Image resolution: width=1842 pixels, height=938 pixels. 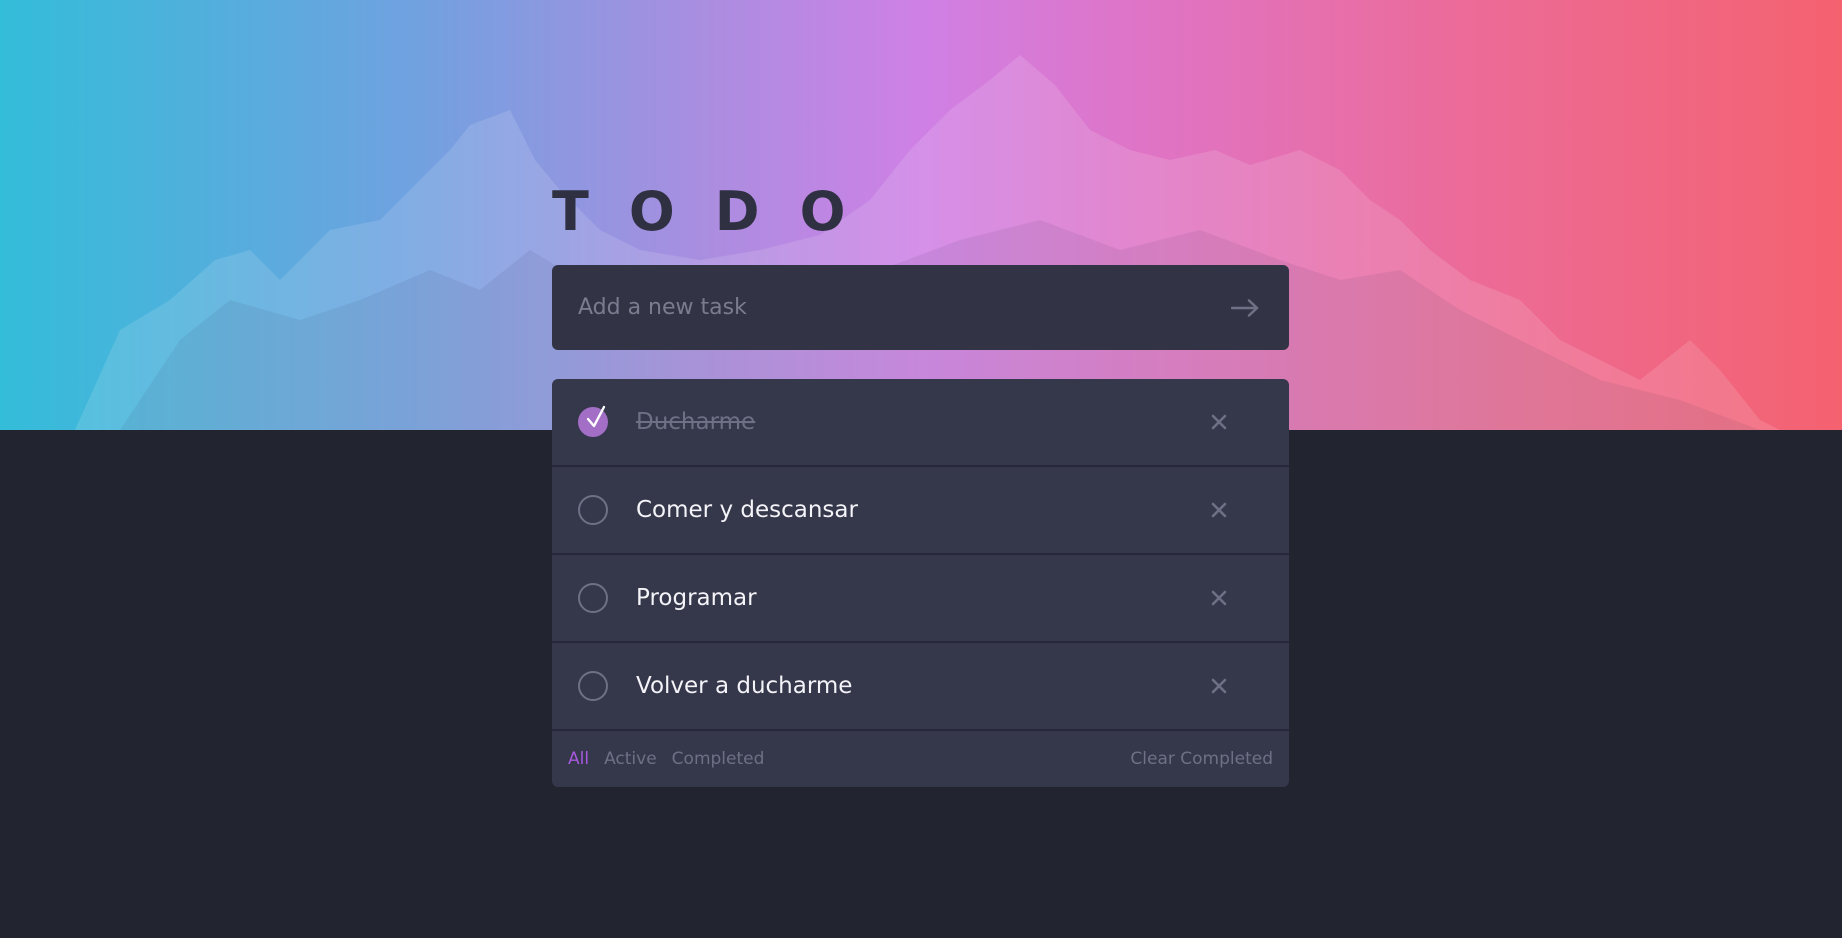 I want to click on app-title: TODO, so click(x=719, y=211).